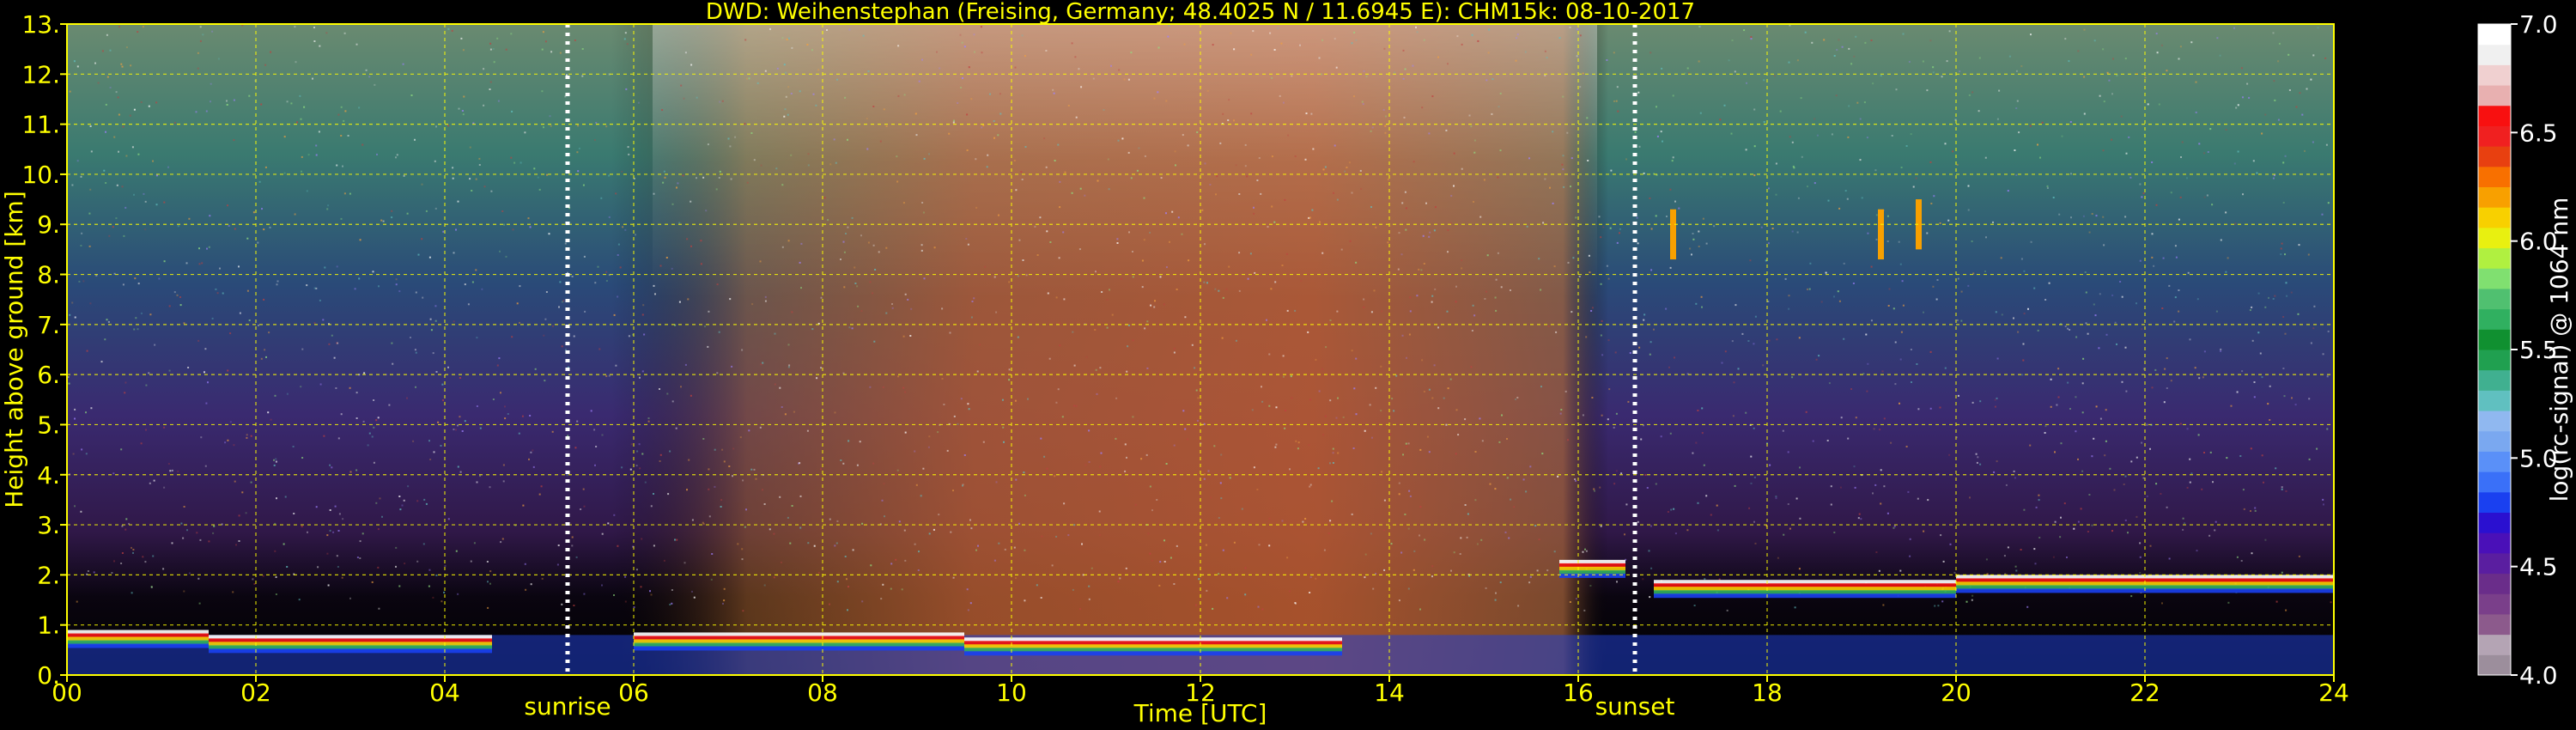 This screenshot has width=2576, height=730. What do you see at coordinates (2538, 675) in the screenshot?
I see `colorbar-tick-label: 4.0` at bounding box center [2538, 675].